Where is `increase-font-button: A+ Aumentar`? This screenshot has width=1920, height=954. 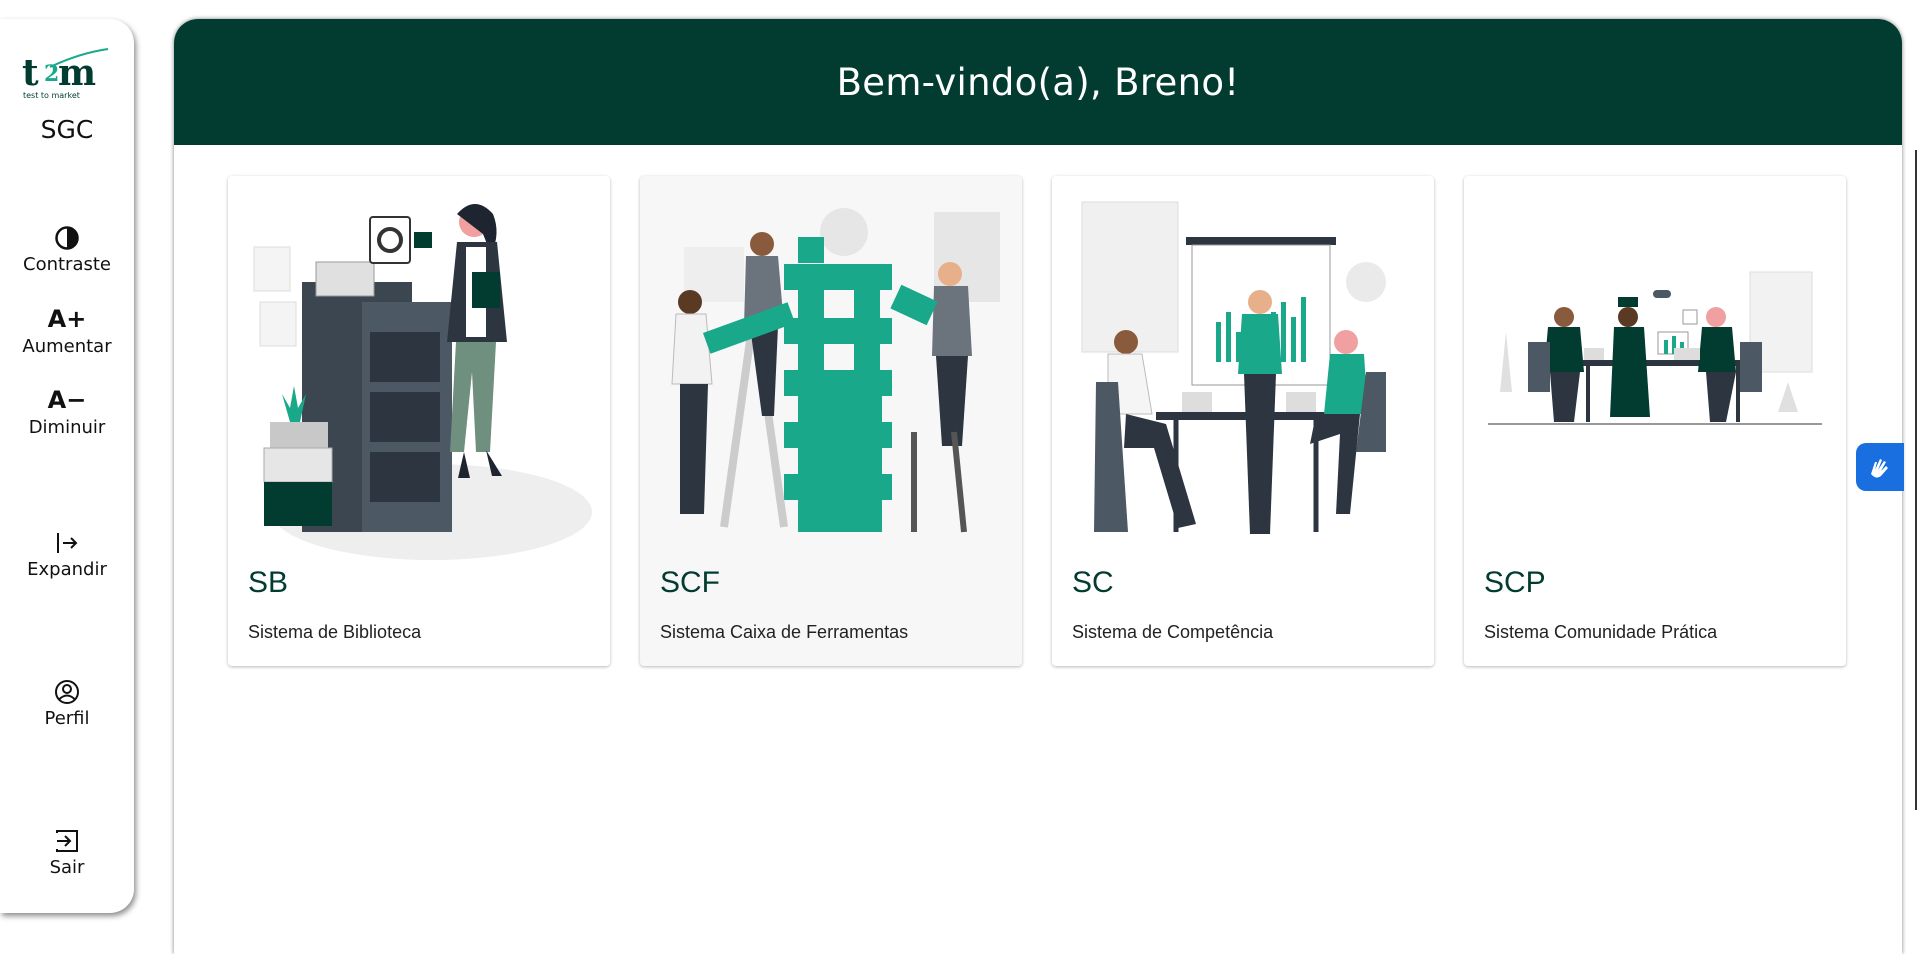
increase-font-button: A+ Aumentar is located at coordinates (67, 329).